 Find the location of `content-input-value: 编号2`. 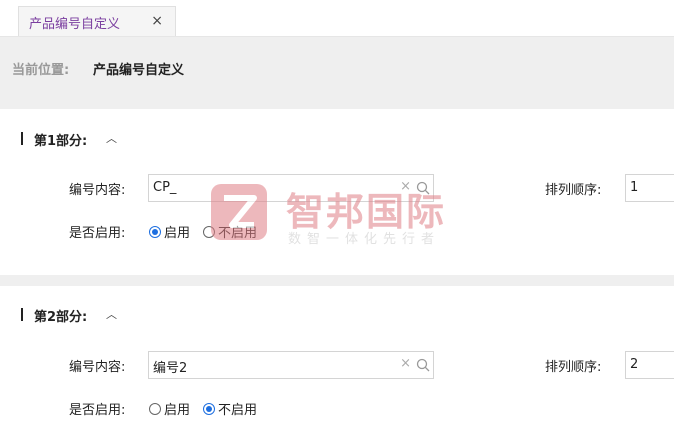

content-input-value: 编号2 is located at coordinates (170, 368).